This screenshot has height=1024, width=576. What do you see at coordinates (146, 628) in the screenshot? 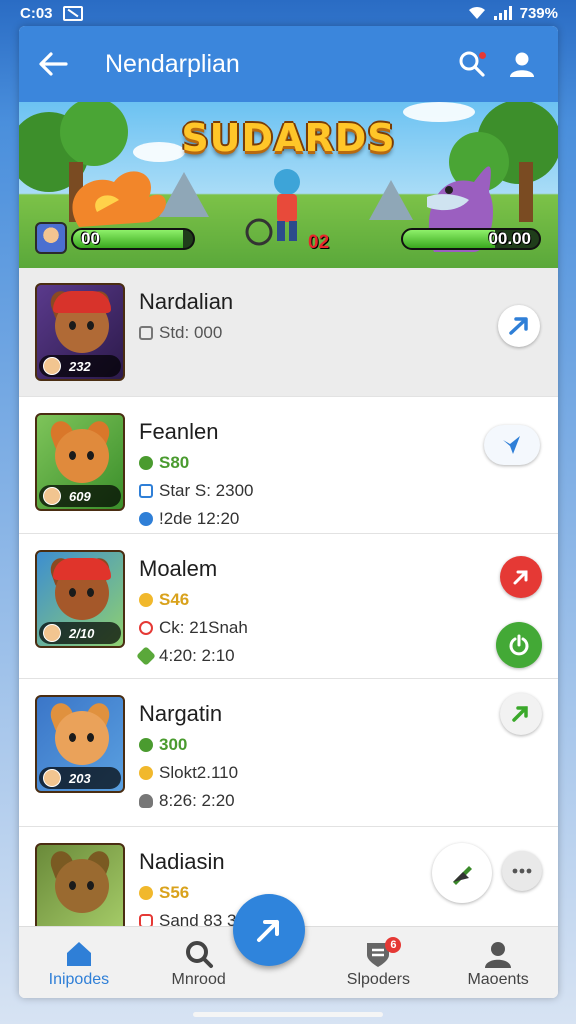
I see `alert-icon` at bounding box center [146, 628].